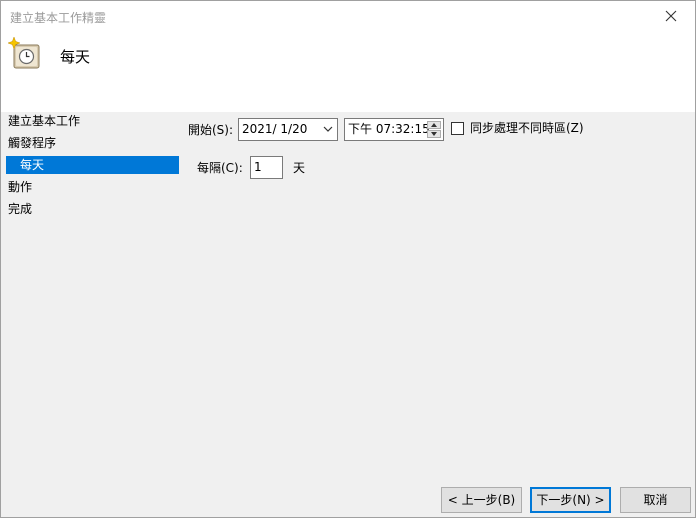 The image size is (696, 518). I want to click on interval-input: 1, so click(266, 167).